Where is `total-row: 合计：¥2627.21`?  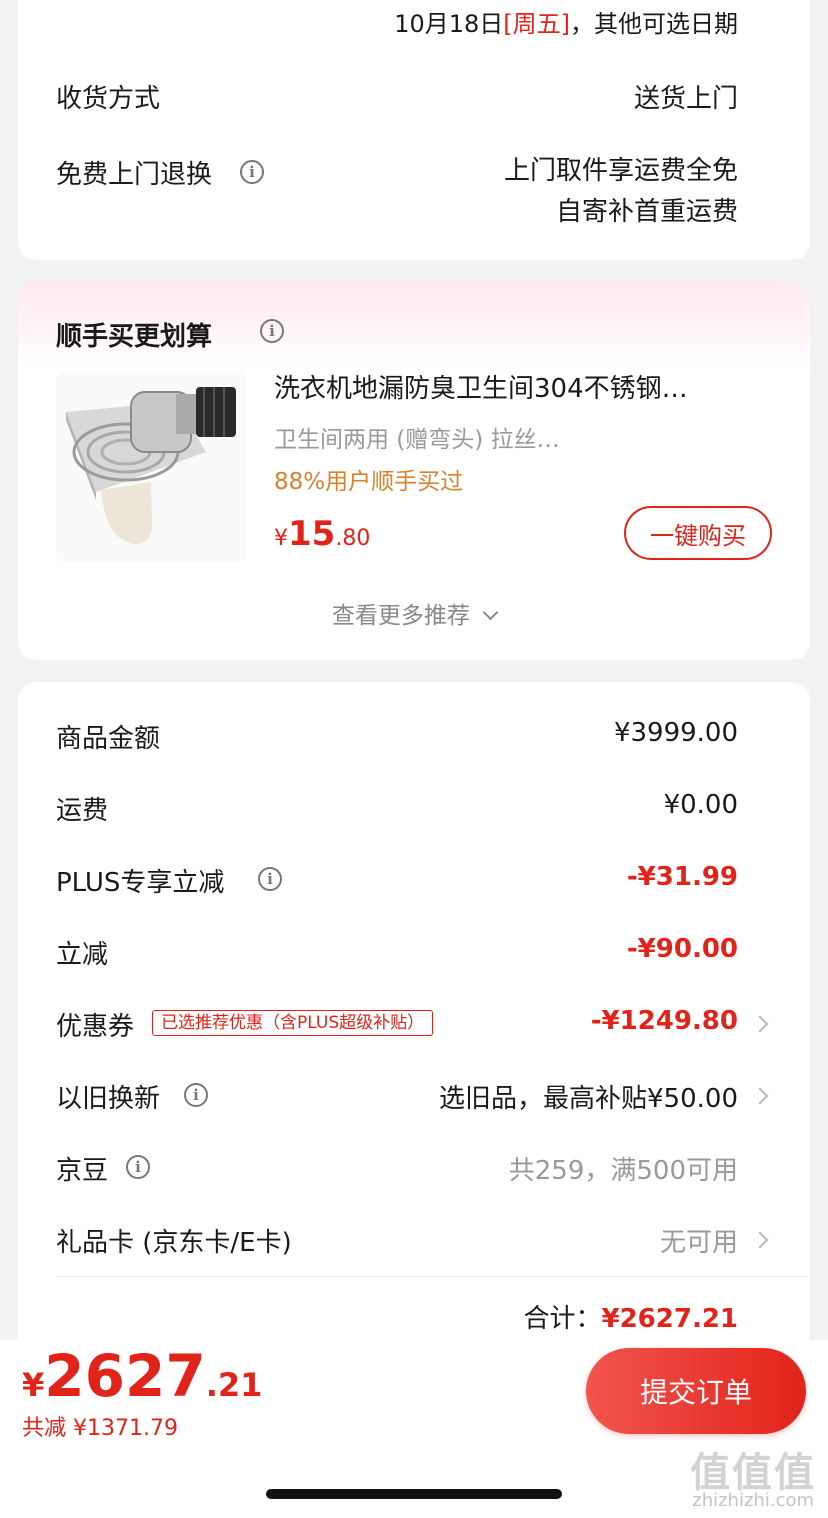 total-row: 合计：¥2627.21 is located at coordinates (630, 1316).